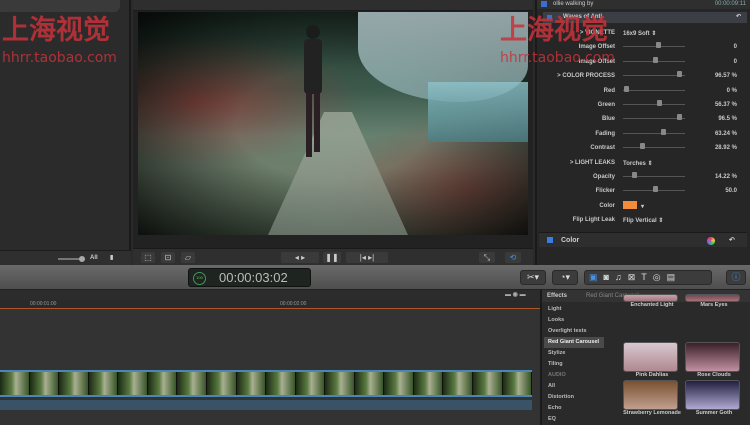 The width and height of the screenshot is (750, 425). What do you see at coordinates (82, 259) in the screenshot?
I see `clip-size-knob` at bounding box center [82, 259].